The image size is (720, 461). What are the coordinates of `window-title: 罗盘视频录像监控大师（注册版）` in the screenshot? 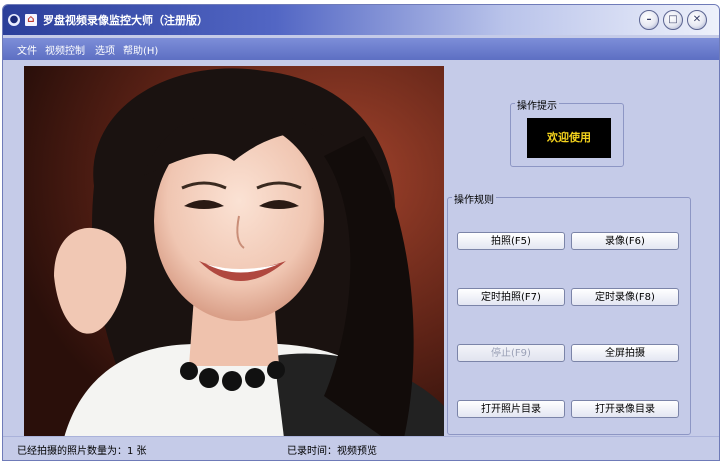 It's located at (125, 20).